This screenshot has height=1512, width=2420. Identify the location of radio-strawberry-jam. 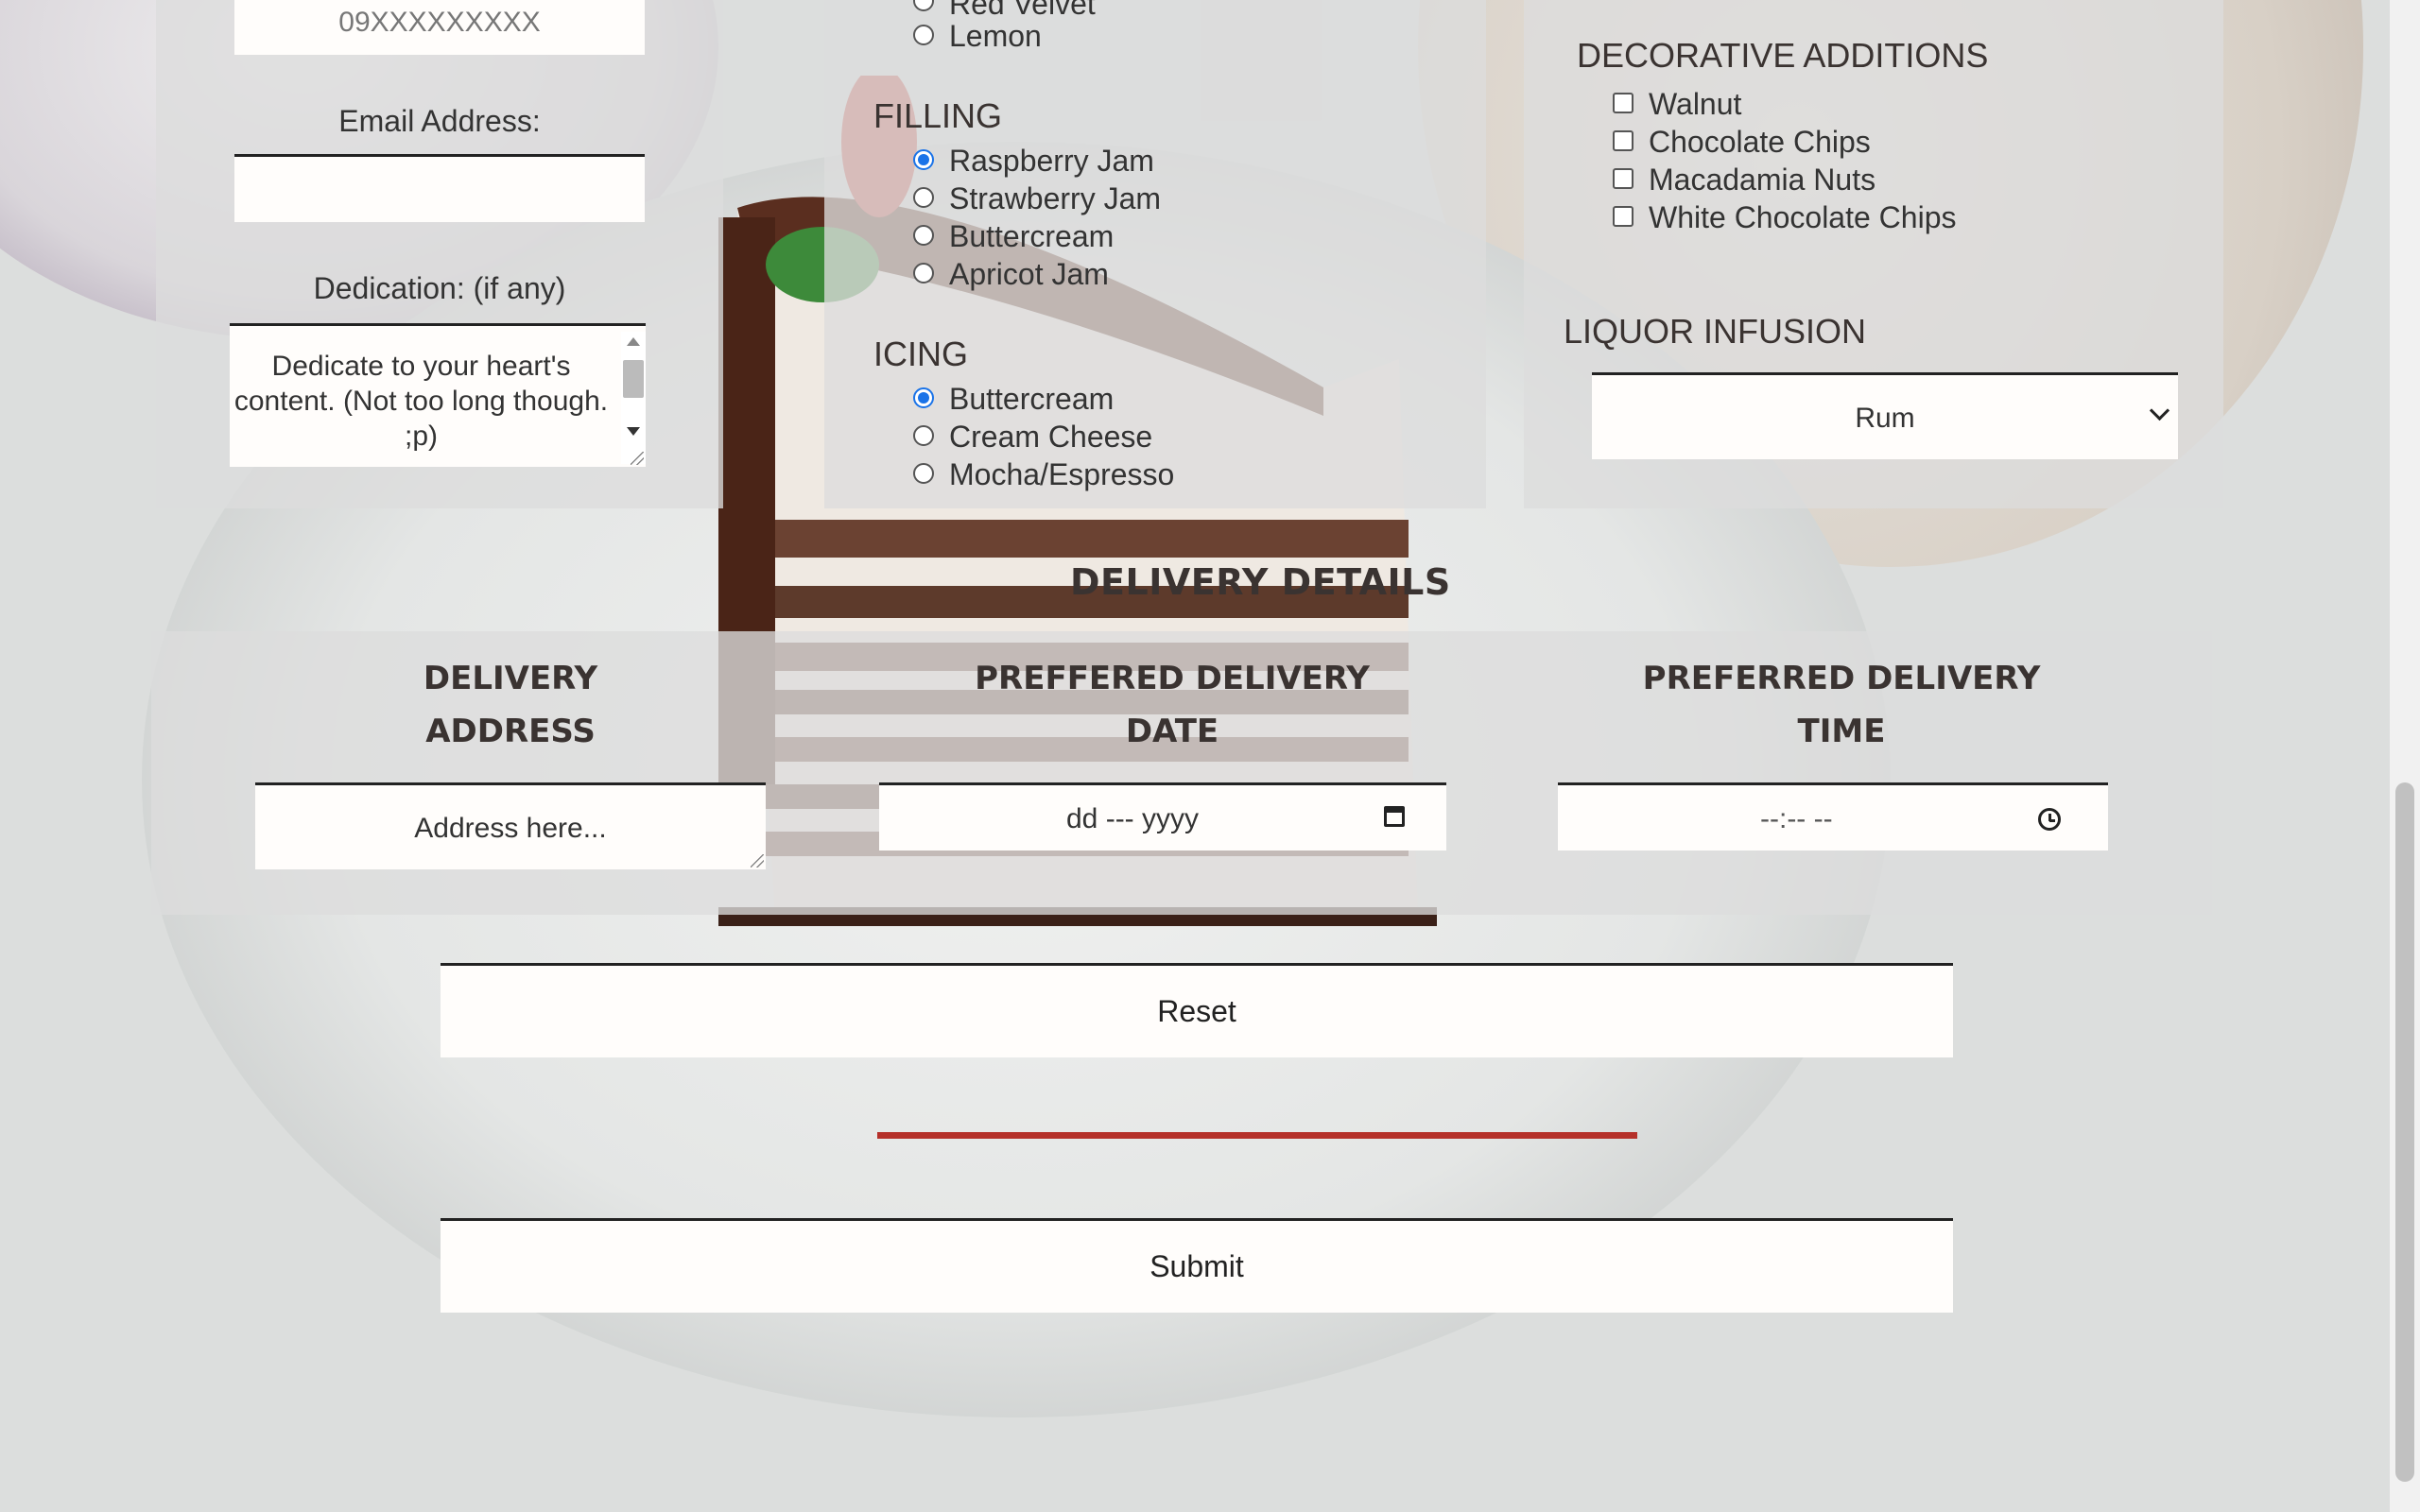
(923, 197).